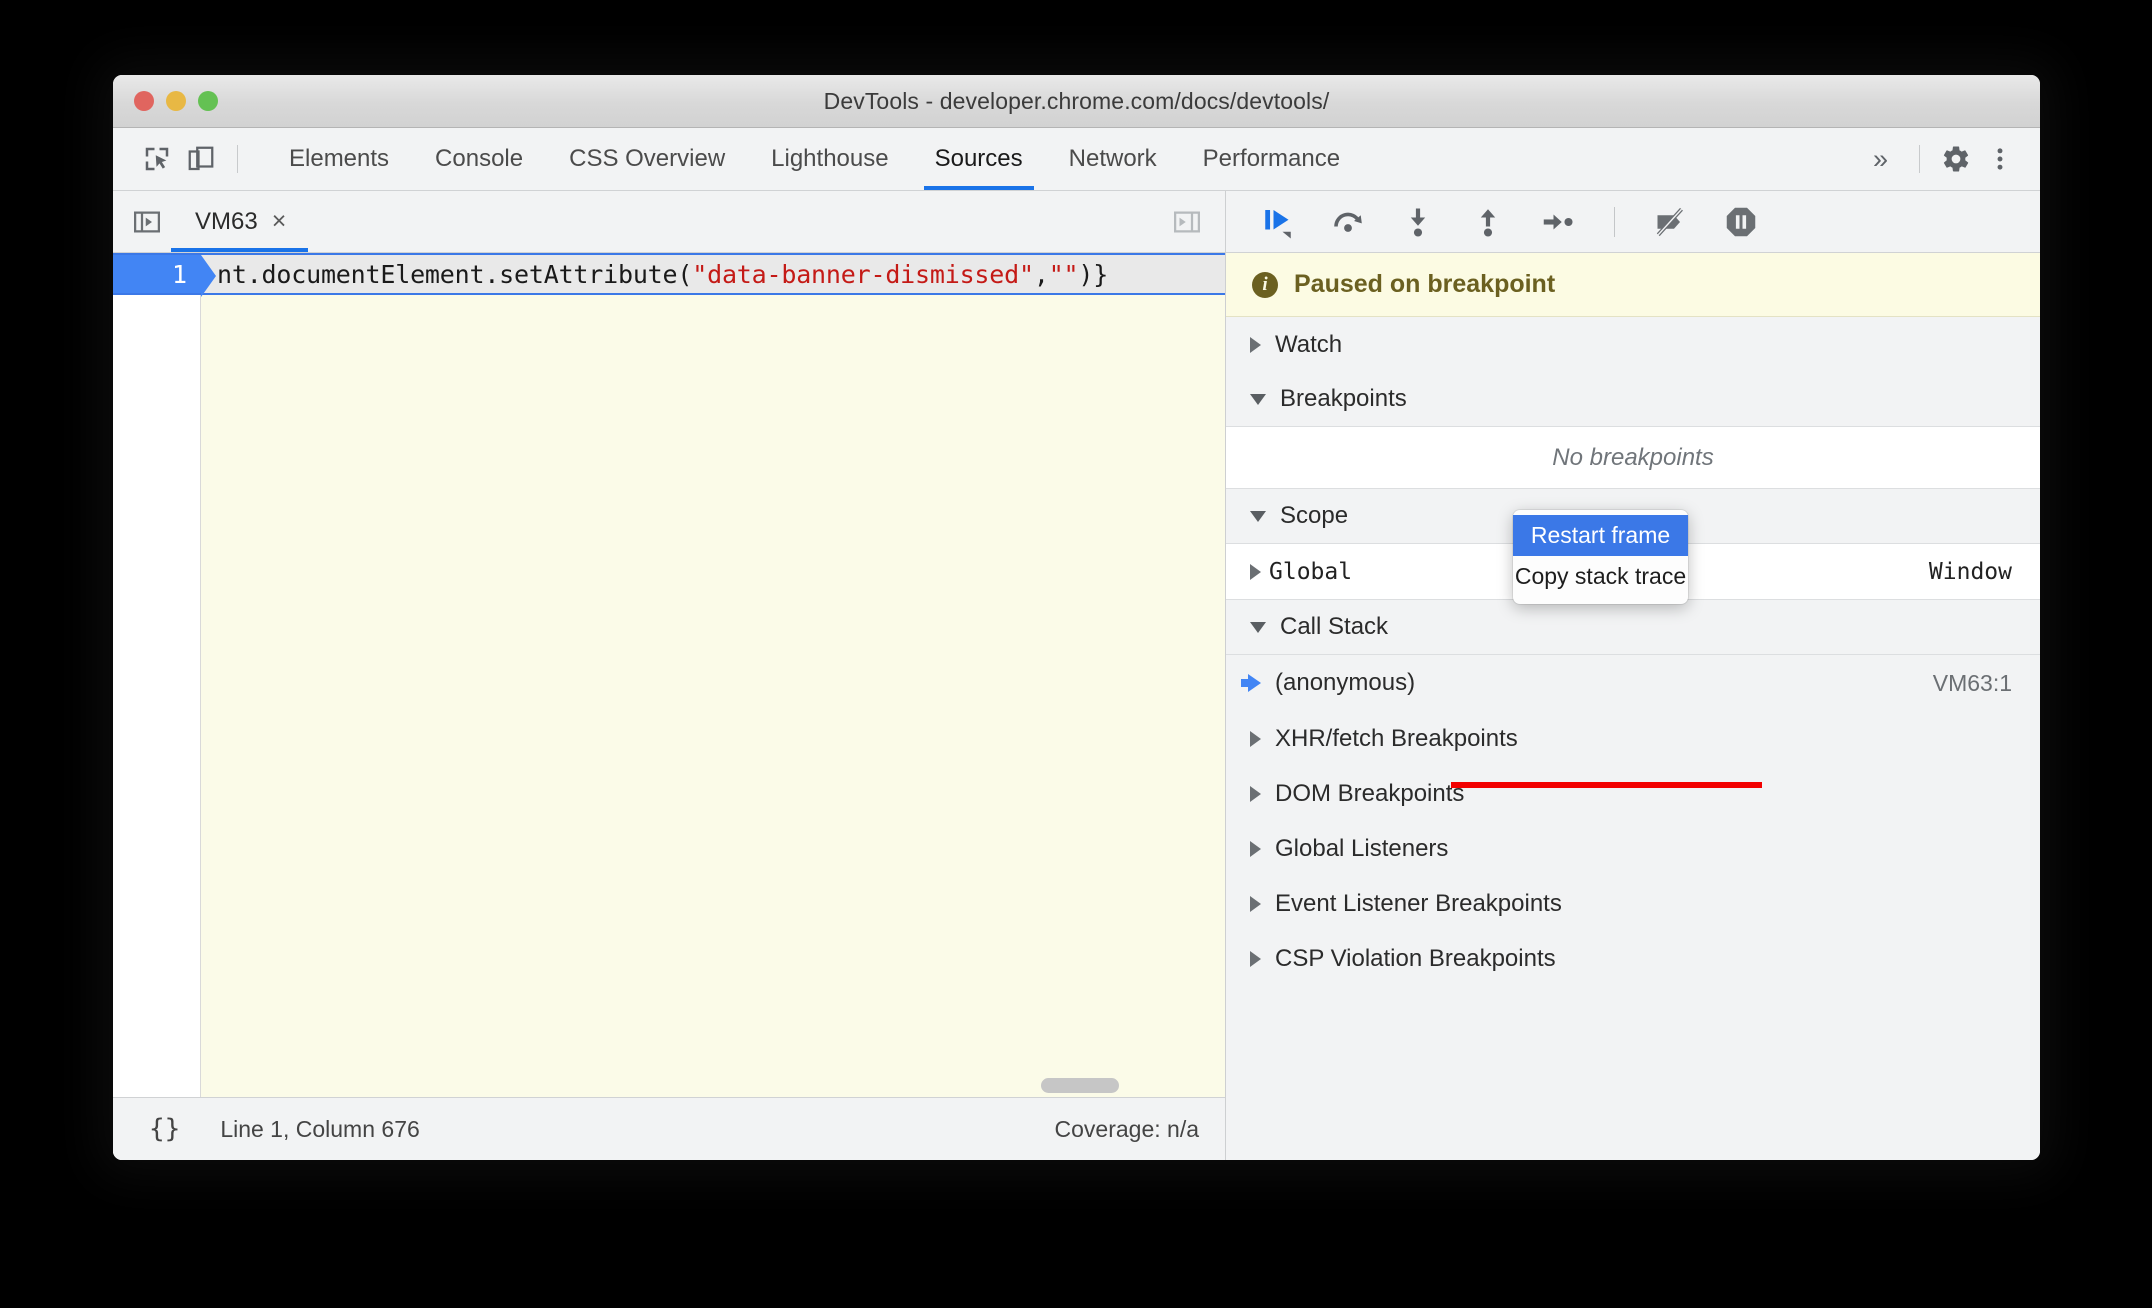  I want to click on section-watch: Watch, so click(1633, 344).